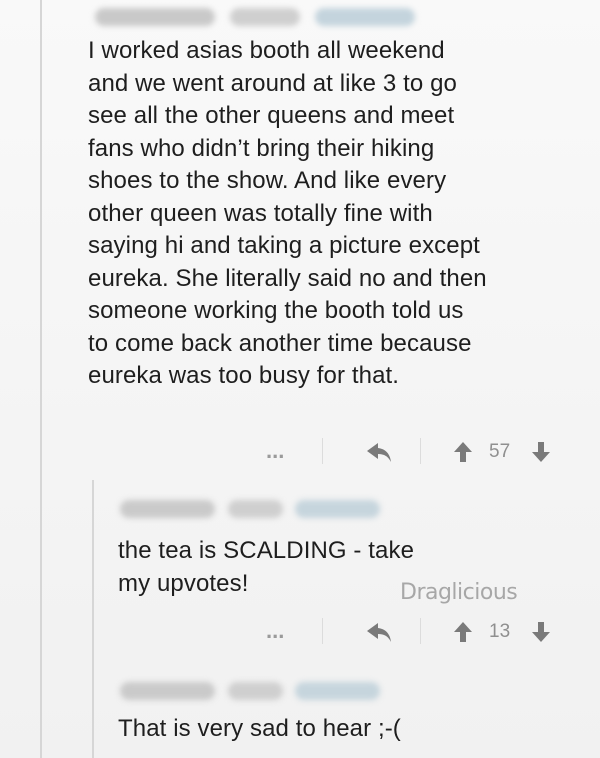  What do you see at coordinates (500, 631) in the screenshot?
I see `comment-2-score: 13` at bounding box center [500, 631].